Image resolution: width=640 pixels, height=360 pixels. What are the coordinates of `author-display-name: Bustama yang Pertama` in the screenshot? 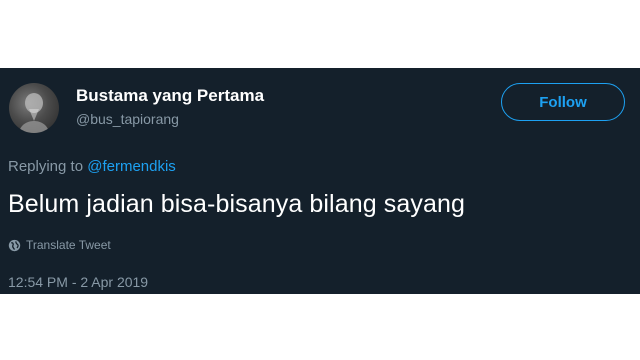 It's located at (170, 96).